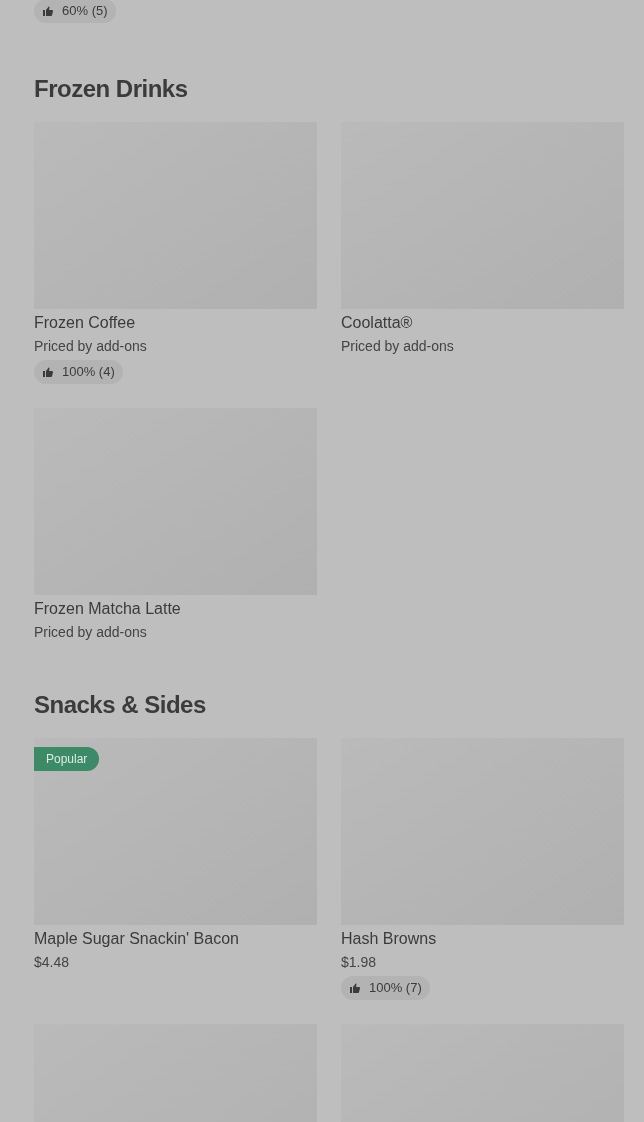 The width and height of the screenshot is (644, 1122). I want to click on item-name: Coolatta®, so click(377, 323).